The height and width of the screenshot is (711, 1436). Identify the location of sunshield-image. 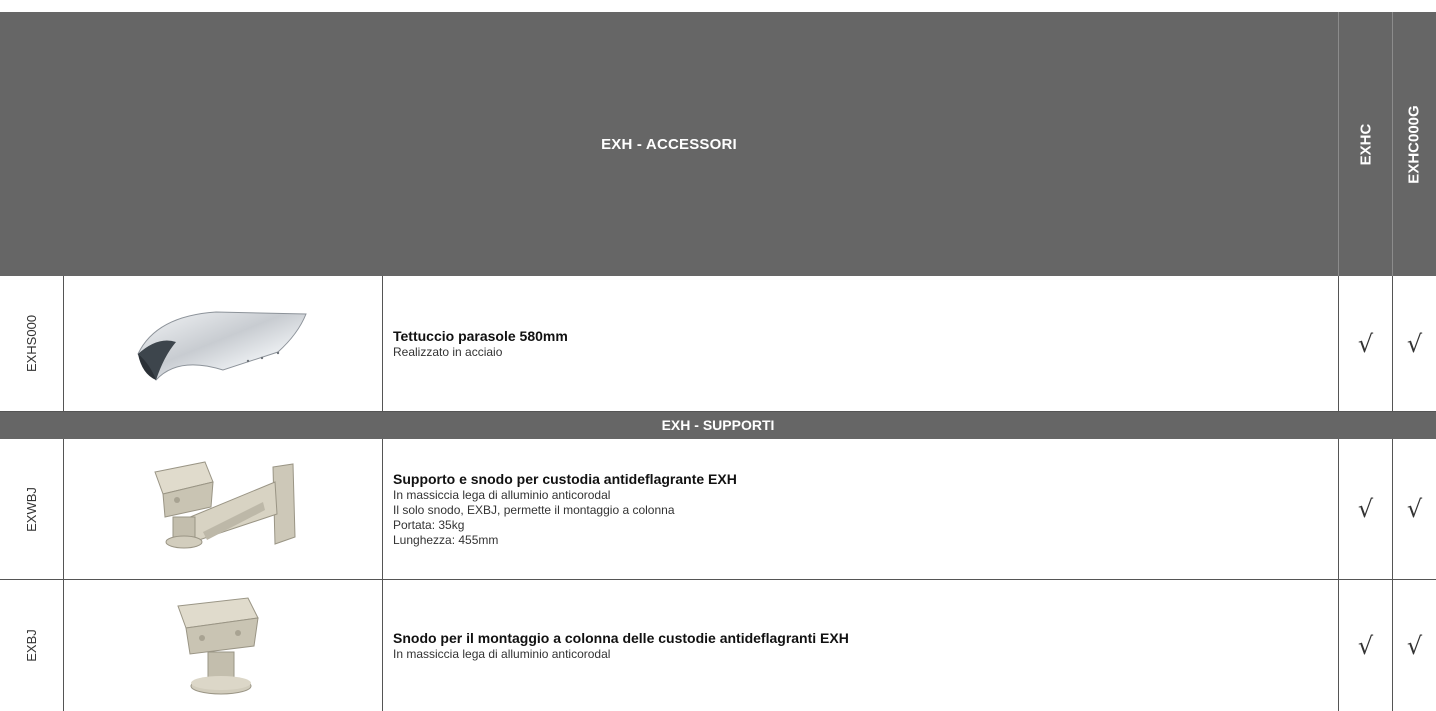
(222, 345).